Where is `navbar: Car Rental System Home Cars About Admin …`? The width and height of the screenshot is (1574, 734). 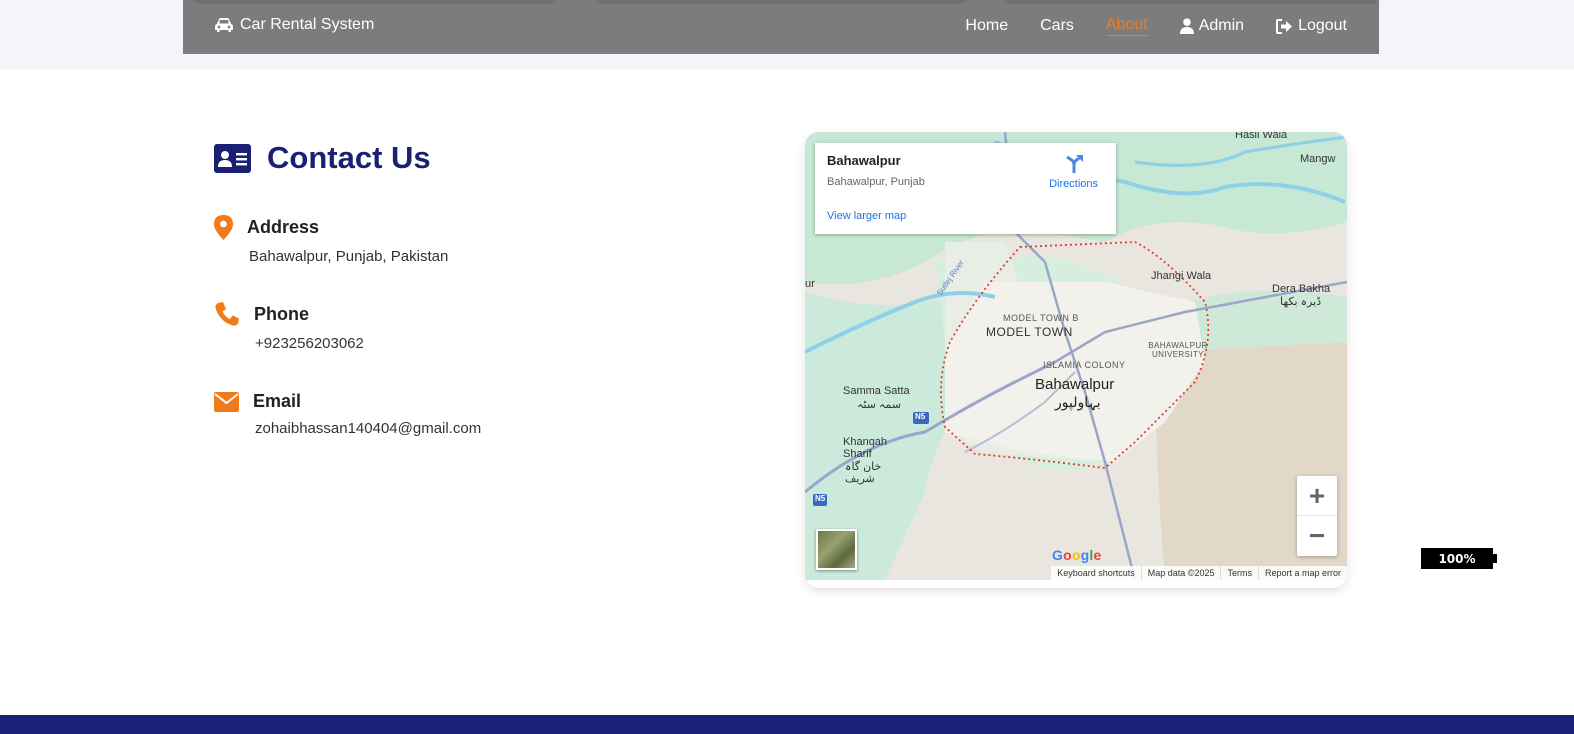
navbar: Car Rental System Home Cars About Admin … is located at coordinates (781, 27).